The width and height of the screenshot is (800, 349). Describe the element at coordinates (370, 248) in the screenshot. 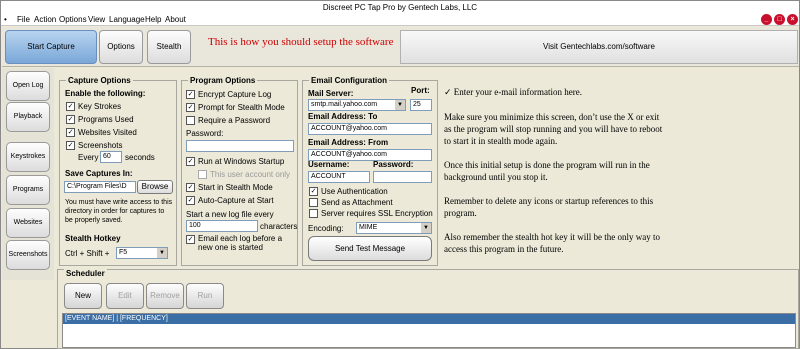

I see `send-test-button: Send Test Message` at that location.